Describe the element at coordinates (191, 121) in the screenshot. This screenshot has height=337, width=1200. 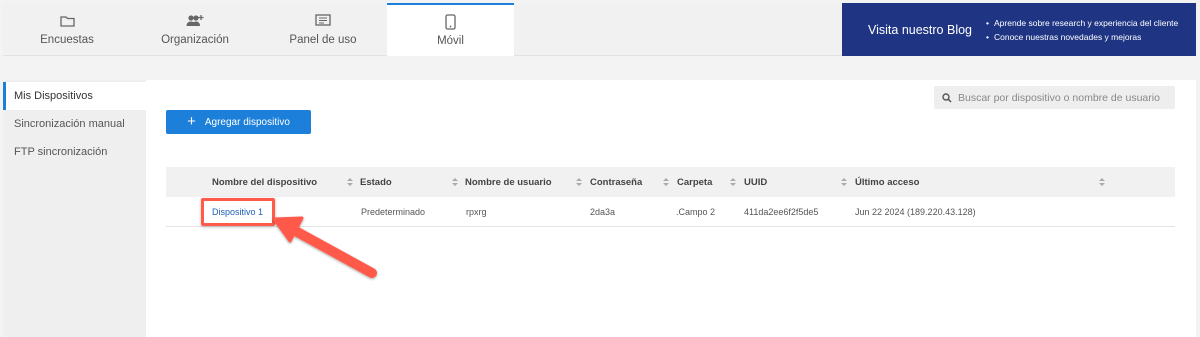
I see `plus-icon: +` at that location.